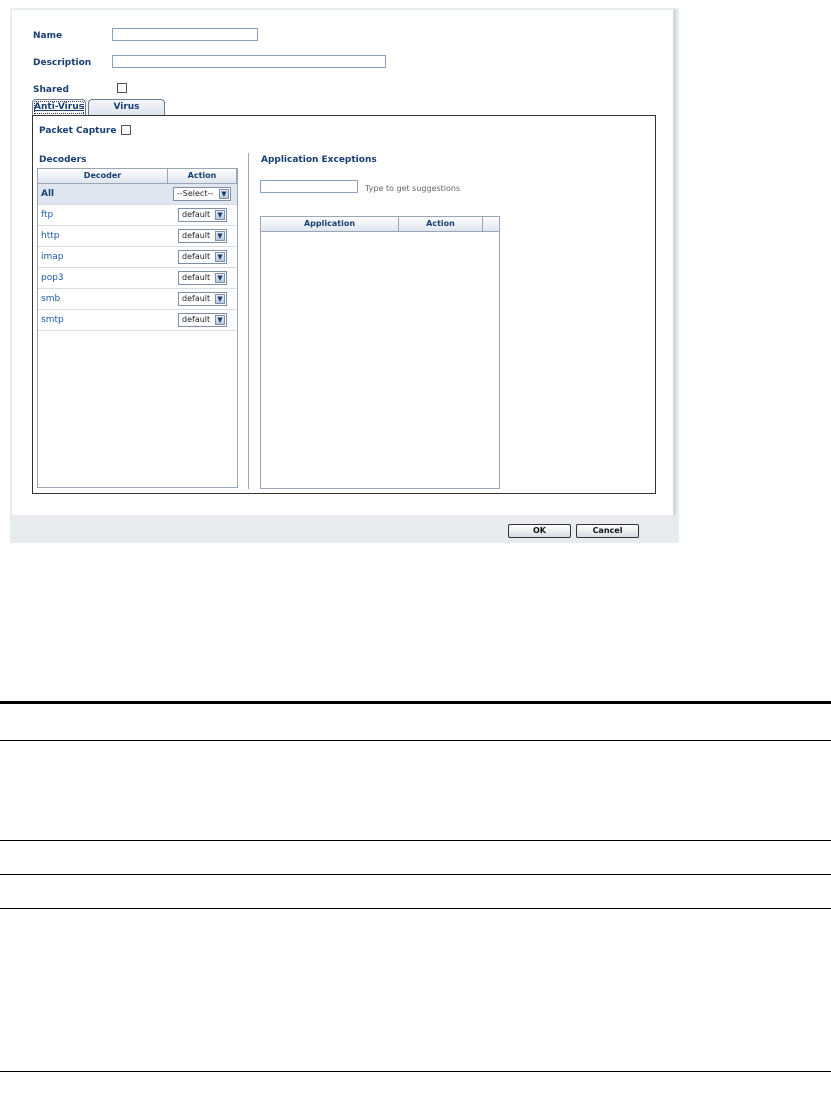  What do you see at coordinates (52, 278) in the screenshot?
I see `decoder-name: pop3` at bounding box center [52, 278].